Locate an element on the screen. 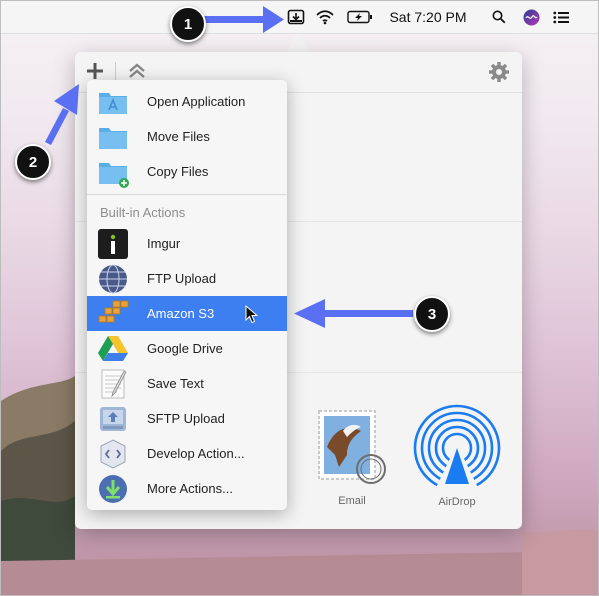 The height and width of the screenshot is (596, 599). arrow-1-head is located at coordinates (273, 19).